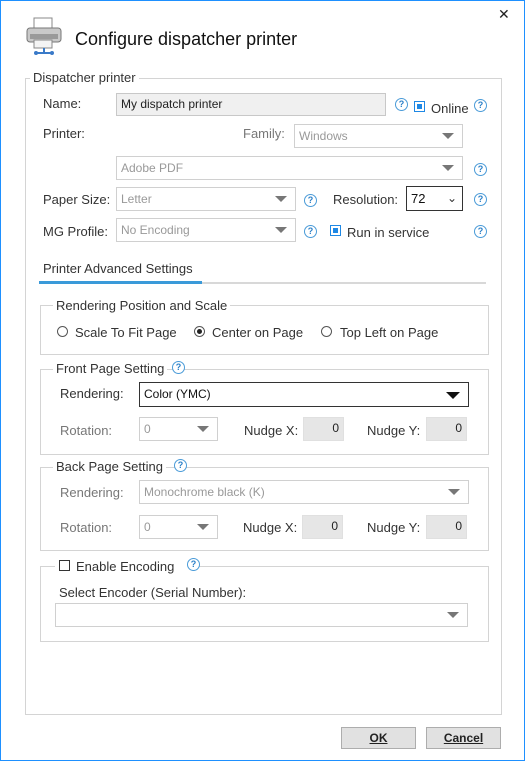  Describe the element at coordinates (92, 393) in the screenshot. I see `front-rendering-label: Rendering:` at that location.